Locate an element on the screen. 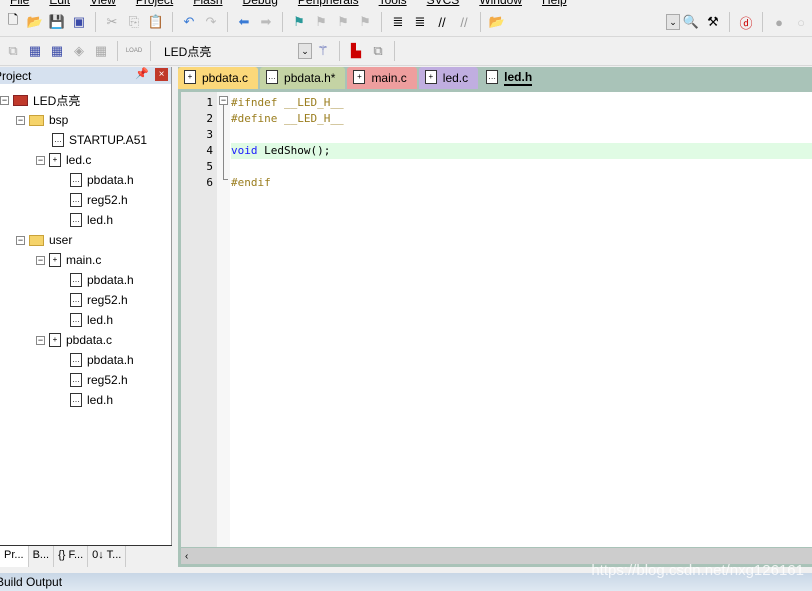 The image size is (812, 591). tree-item-label: main.c is located at coordinates (84, 260).